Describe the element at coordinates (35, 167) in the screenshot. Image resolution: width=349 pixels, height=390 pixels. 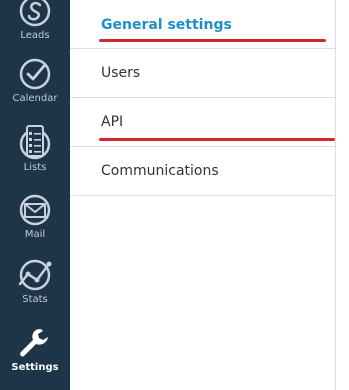
I see `sidebar-item-label: Lists` at that location.